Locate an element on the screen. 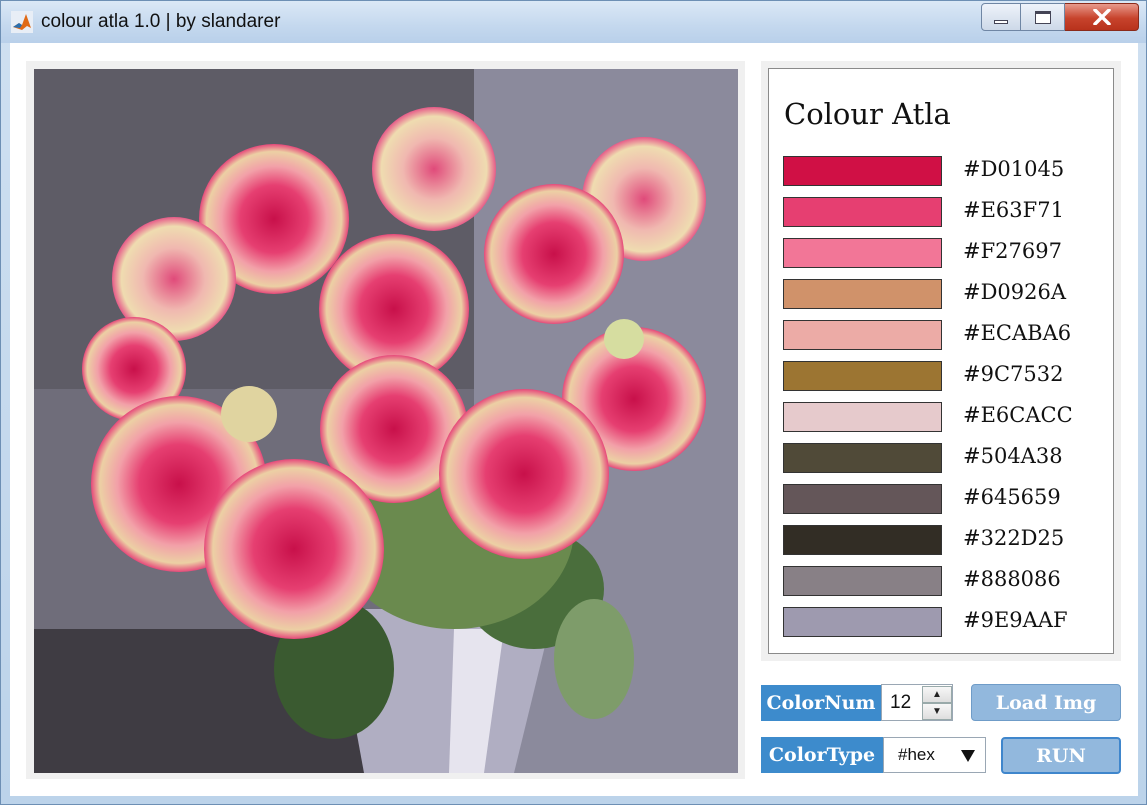 The height and width of the screenshot is (805, 1147). swatch-row: #ECABA6 is located at coordinates (948, 335).